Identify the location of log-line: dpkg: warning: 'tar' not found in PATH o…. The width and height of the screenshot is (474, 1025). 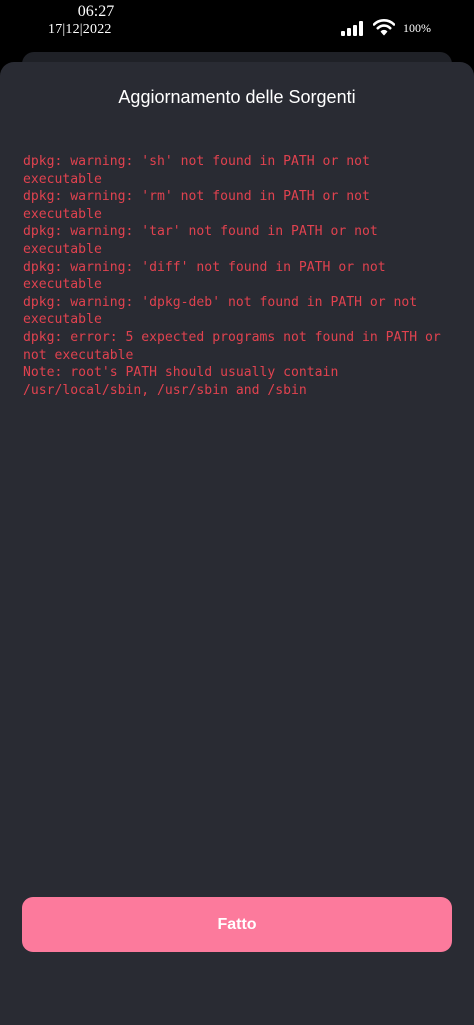
(204, 240).